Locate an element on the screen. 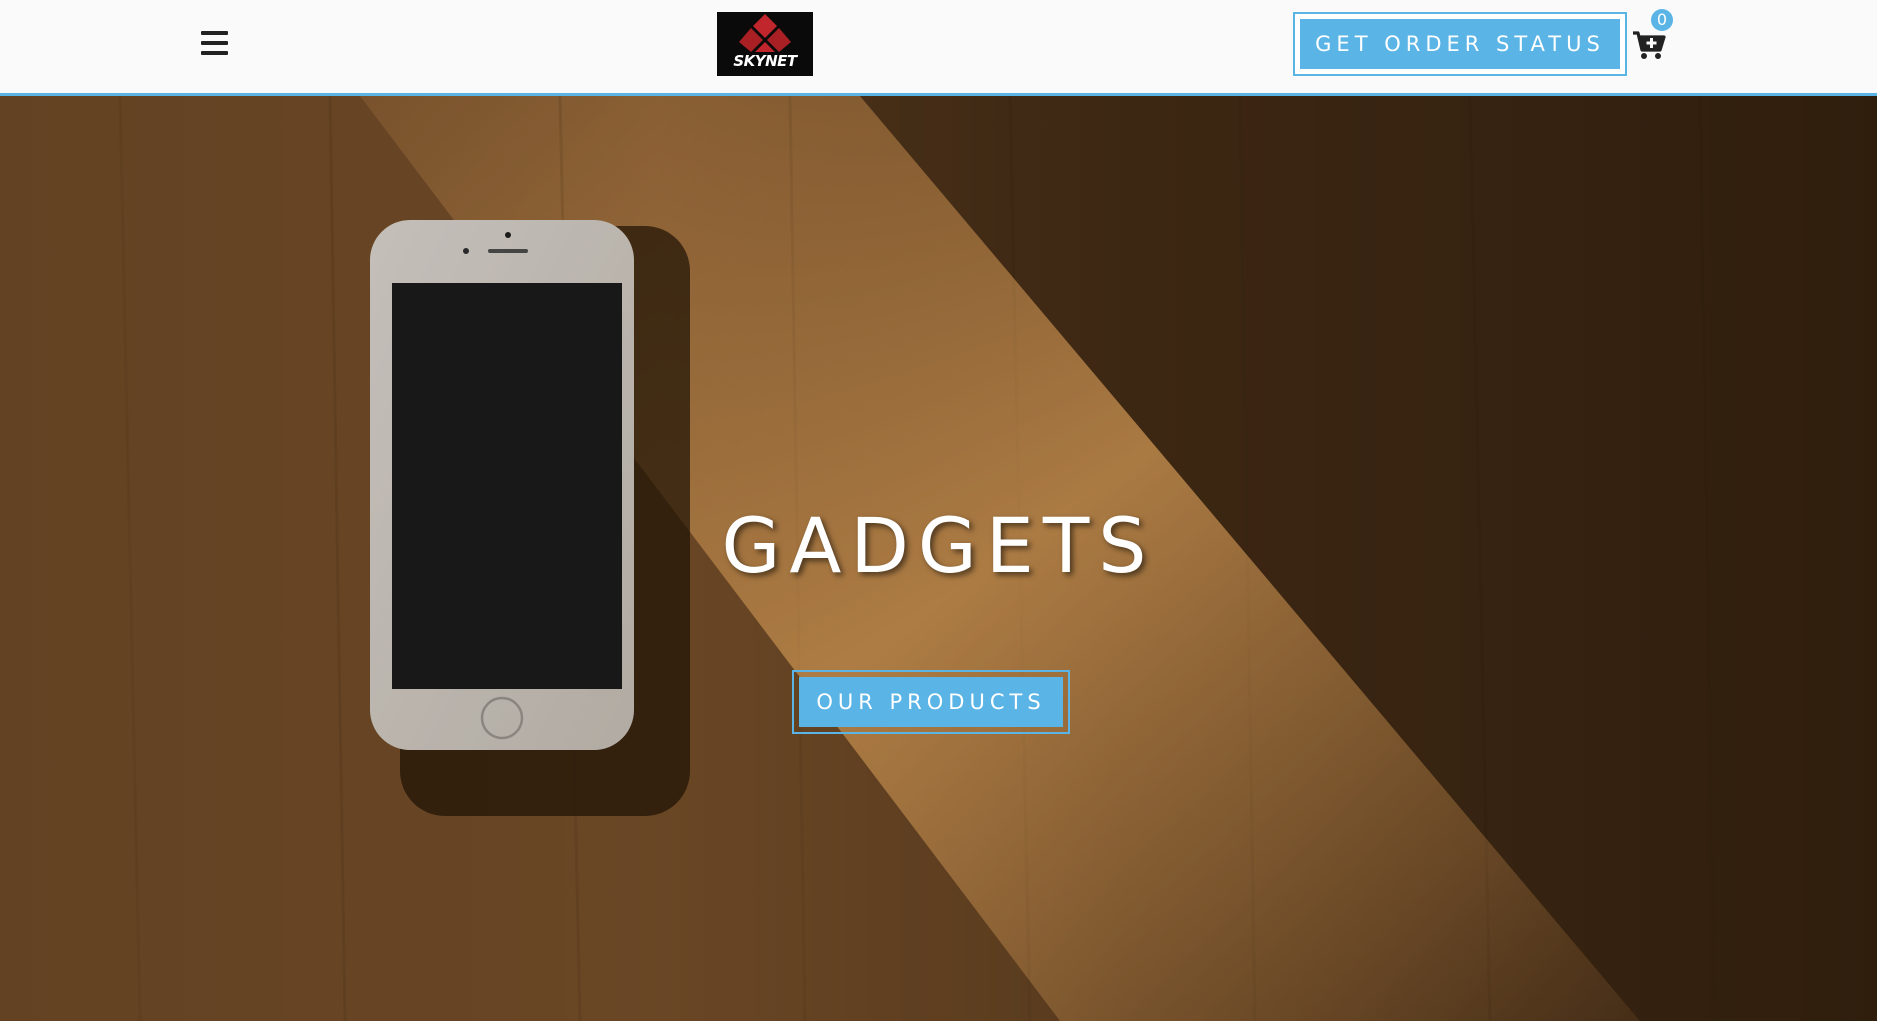 This screenshot has width=1877, height=1021. cart-plus-icon is located at coordinates (1649, 45).